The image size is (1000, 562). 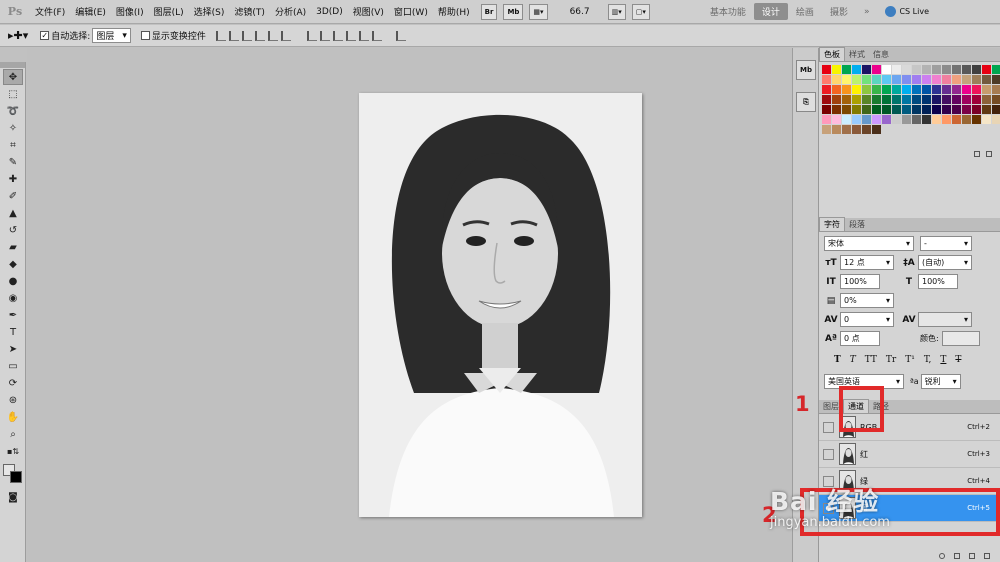 What do you see at coordinates (13, 128) in the screenshot?
I see `magic-wand-tool-icon: ✧` at bounding box center [13, 128].